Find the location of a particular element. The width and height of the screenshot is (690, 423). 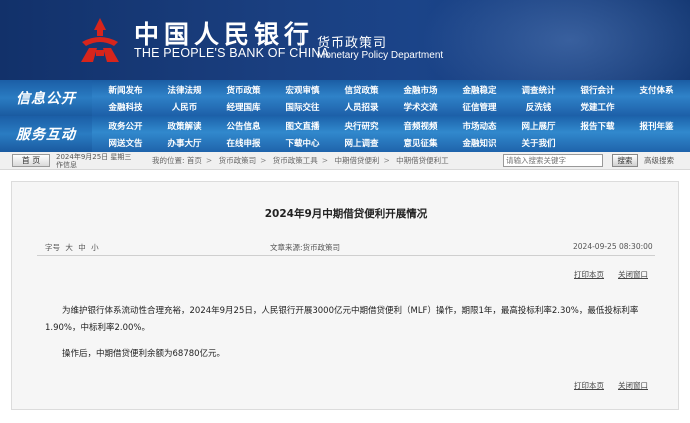

nav-item-financial-knowledge: 金融知识 is located at coordinates (479, 142).